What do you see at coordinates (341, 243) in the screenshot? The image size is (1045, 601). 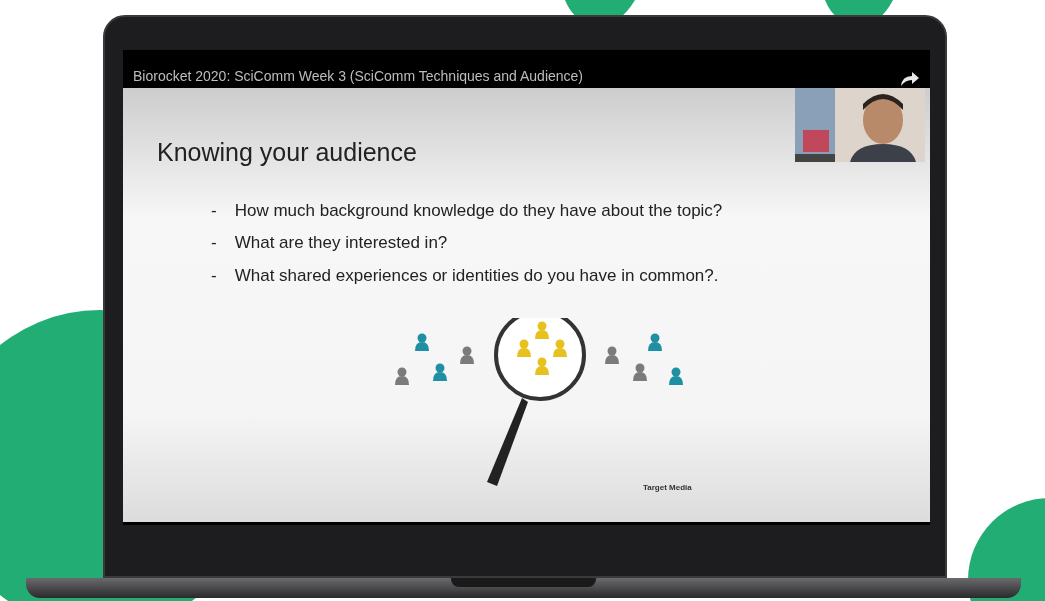 I see `bullet-text: What are they interested in?` at bounding box center [341, 243].